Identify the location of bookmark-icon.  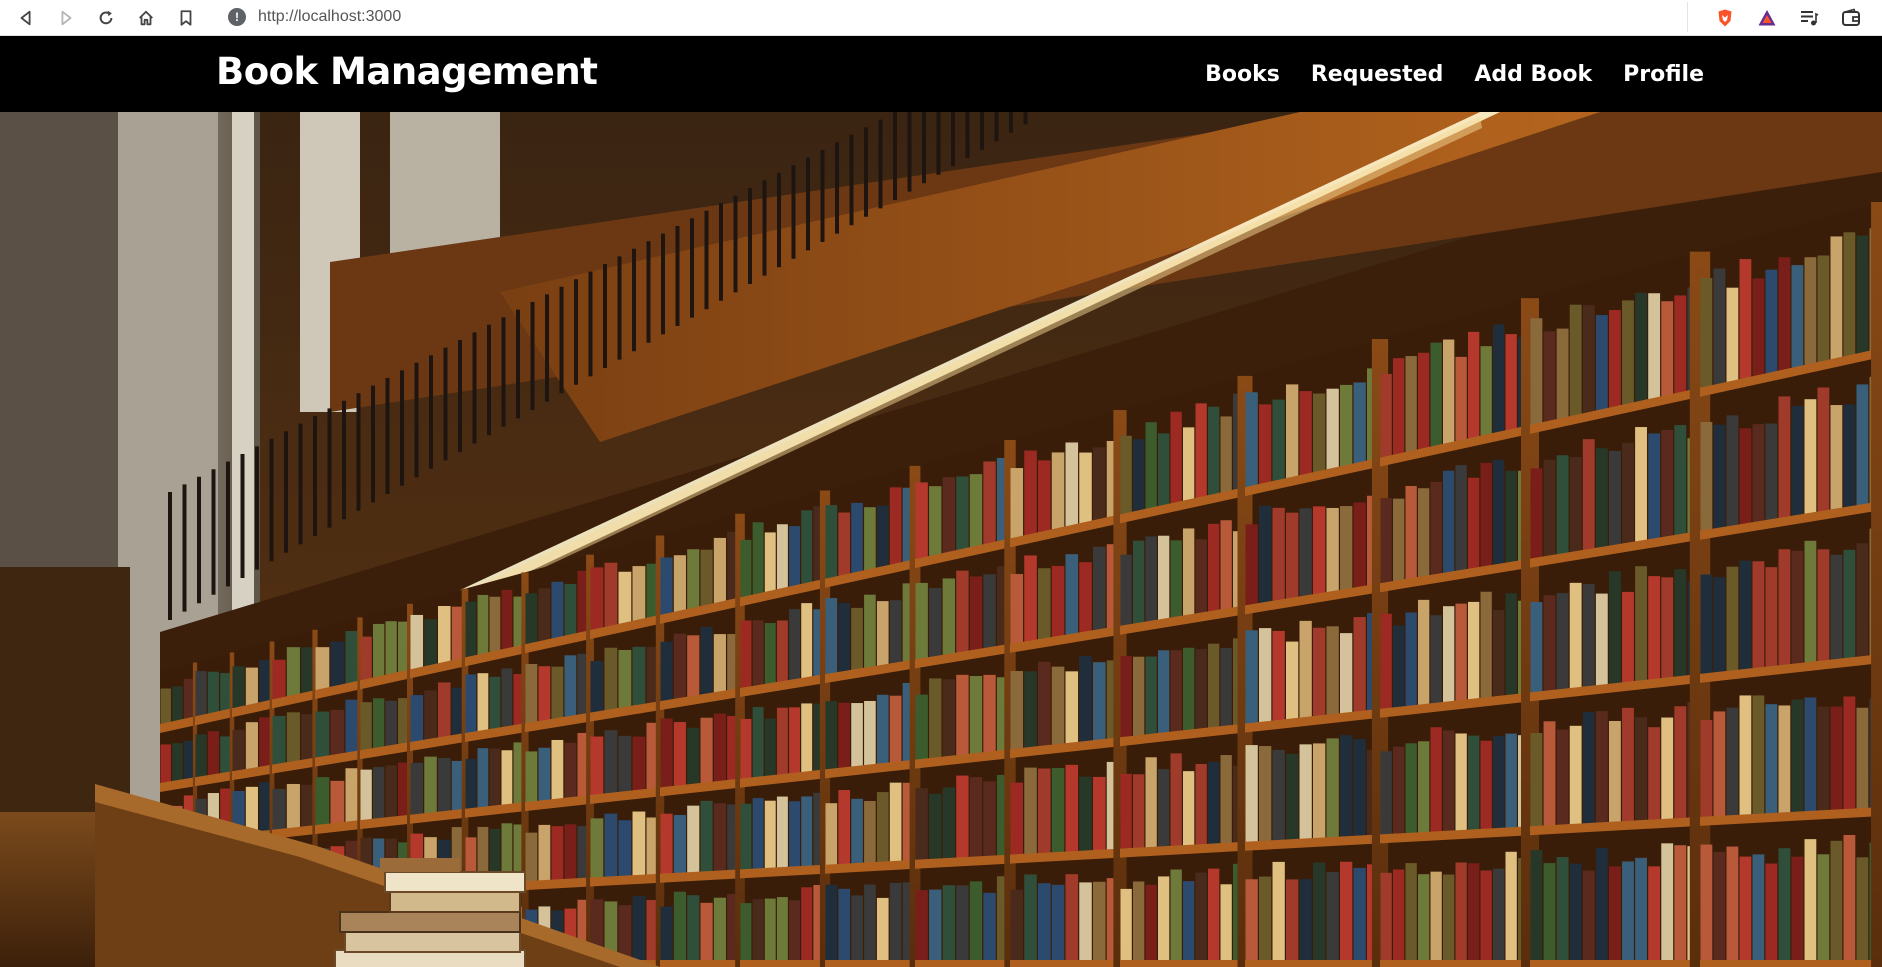
(186, 18).